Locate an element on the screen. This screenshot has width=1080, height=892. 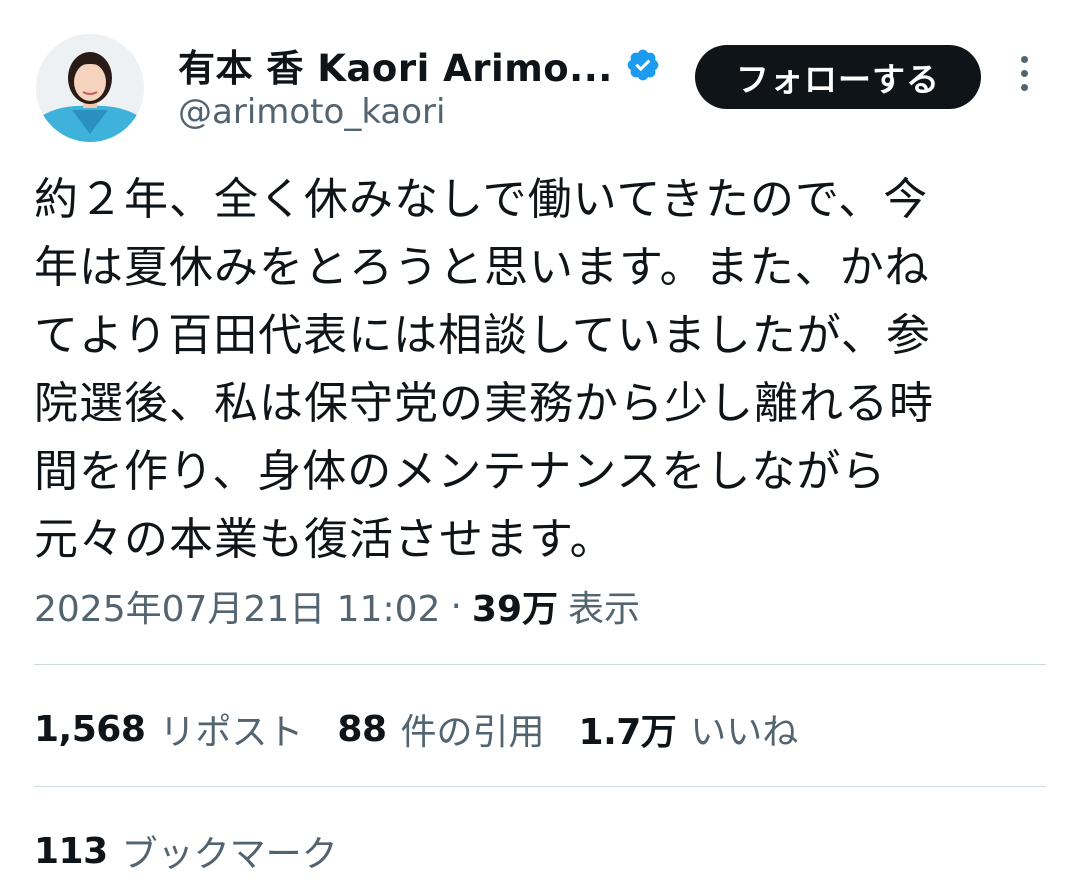
views-count: 39万 is located at coordinates (514, 609).